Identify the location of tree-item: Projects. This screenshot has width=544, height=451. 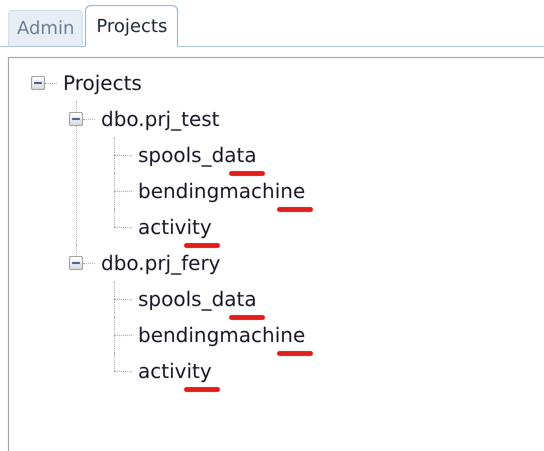
(102, 83).